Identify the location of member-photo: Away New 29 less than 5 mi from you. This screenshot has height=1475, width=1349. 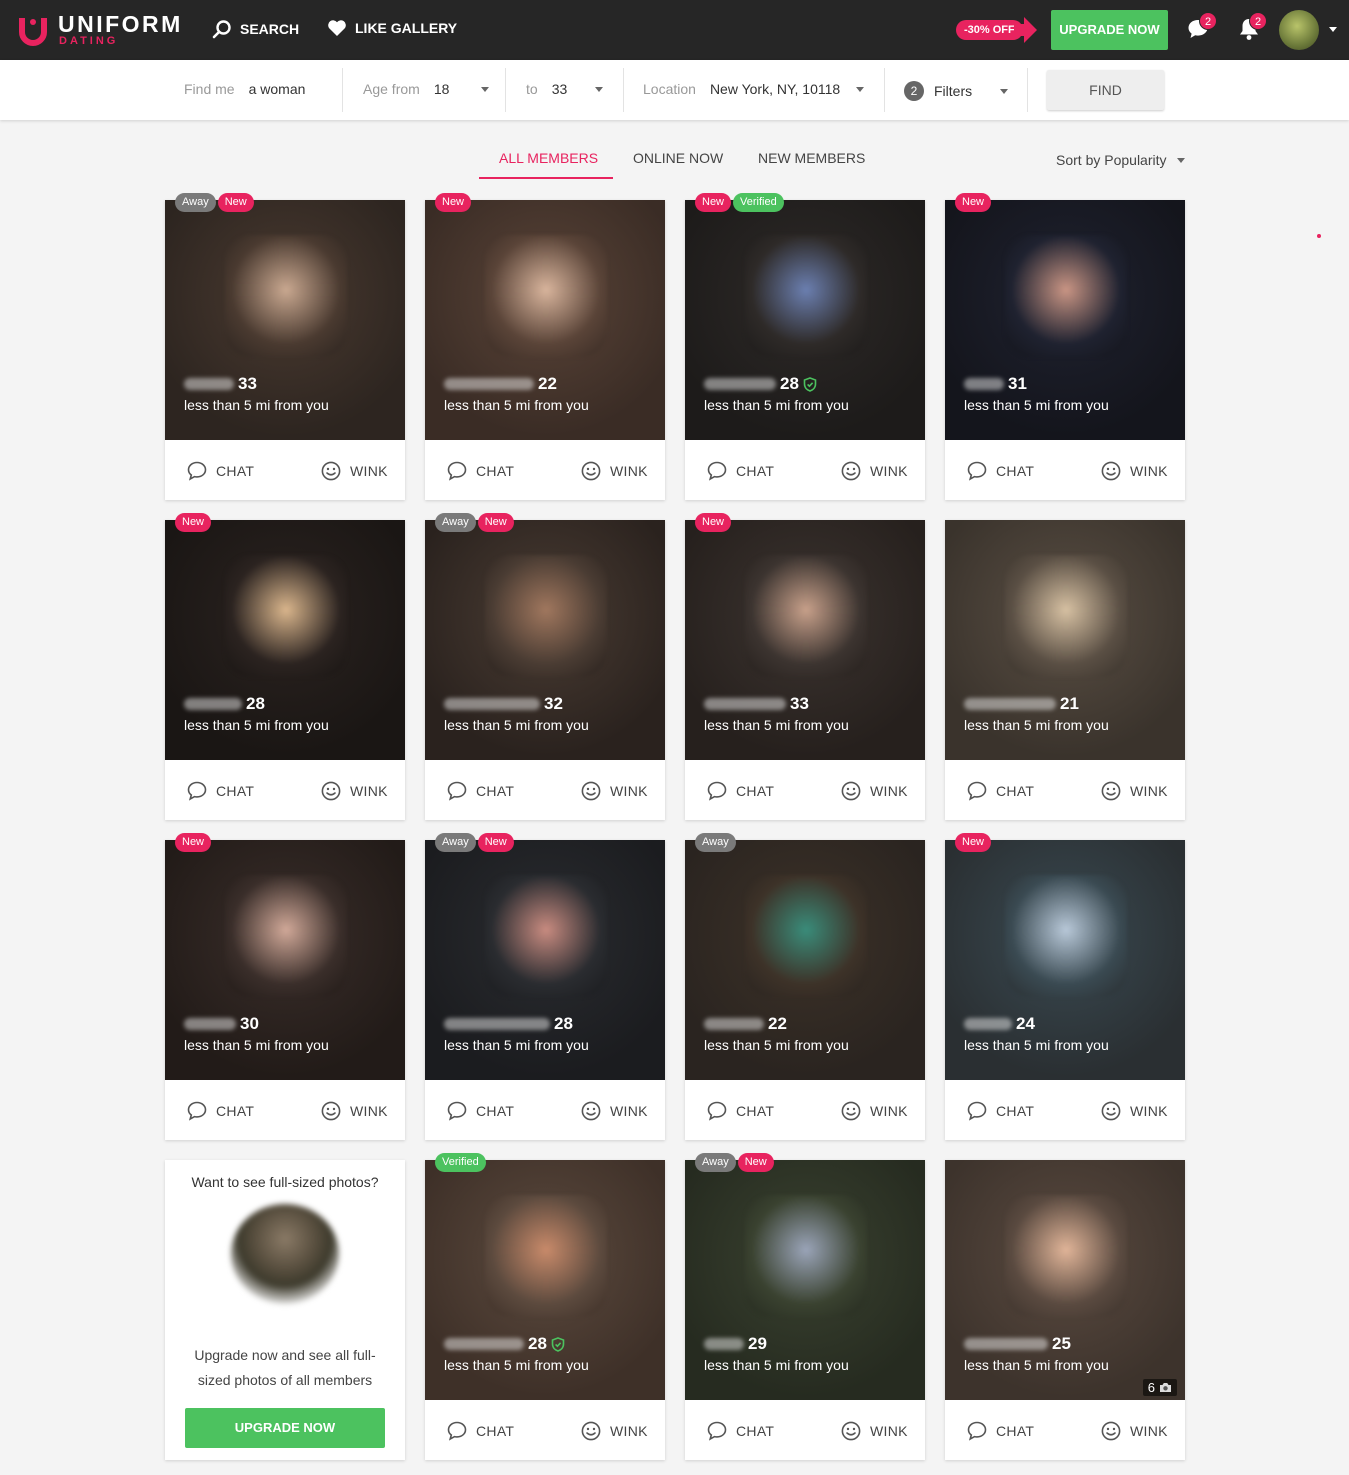
(805, 1276).